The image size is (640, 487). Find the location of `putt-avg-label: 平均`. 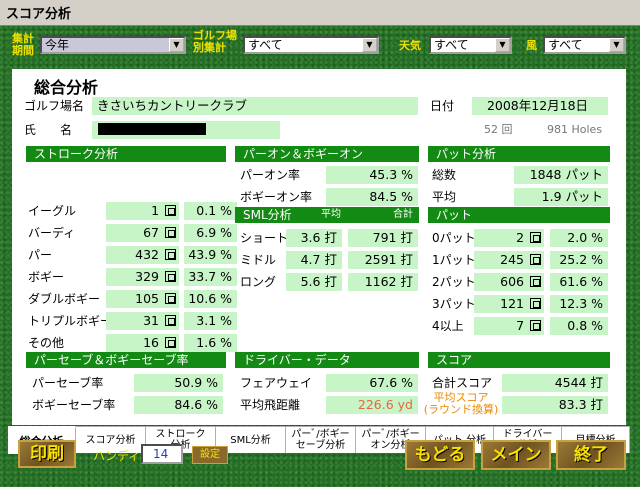

putt-avg-label: 平均 is located at coordinates (444, 197).